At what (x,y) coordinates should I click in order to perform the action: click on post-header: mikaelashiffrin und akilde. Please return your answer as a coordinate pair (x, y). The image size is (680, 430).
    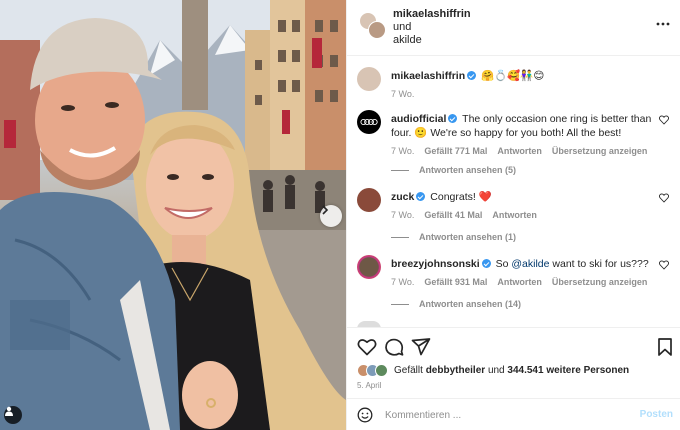
    Looking at the image, I should click on (513, 28).